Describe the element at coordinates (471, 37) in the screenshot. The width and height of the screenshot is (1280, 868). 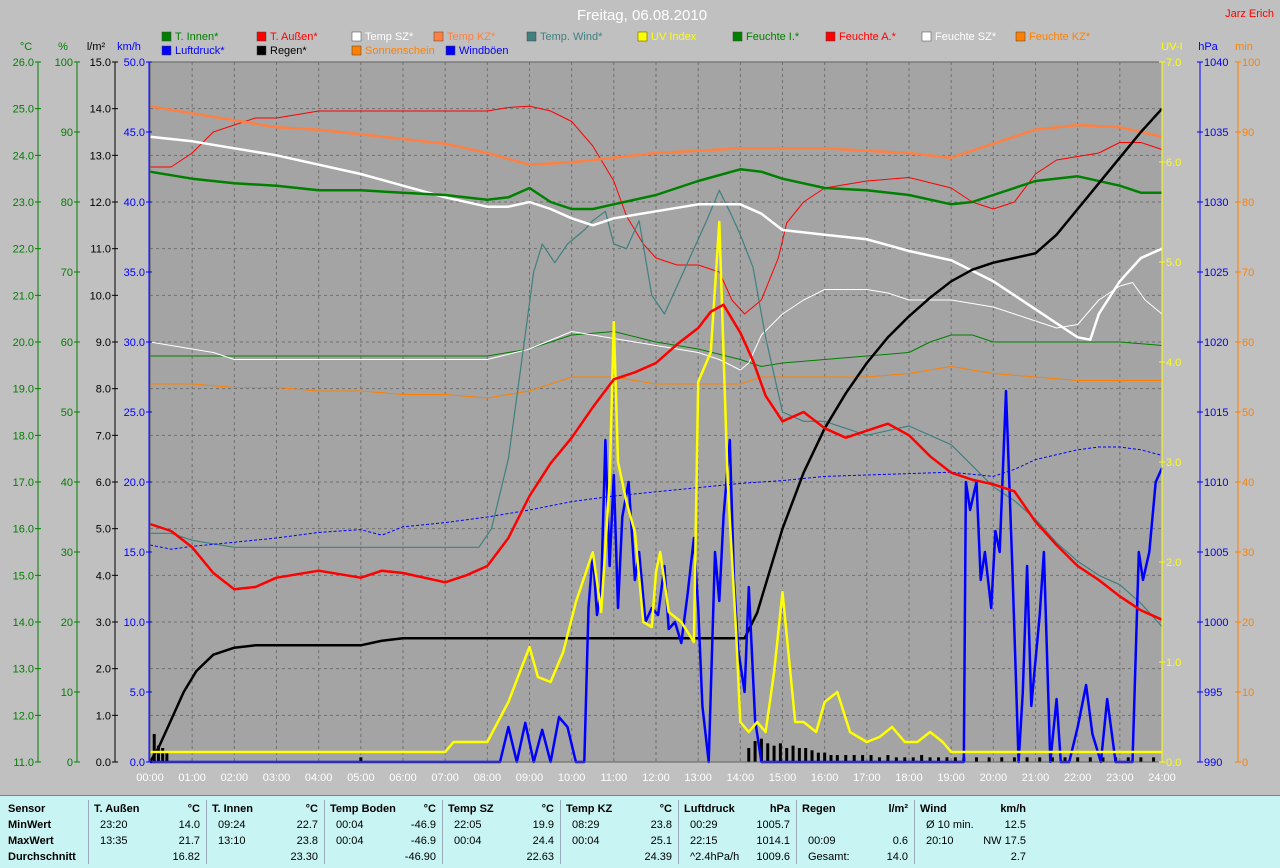
I see `legend-label: Temp KZ*` at that location.